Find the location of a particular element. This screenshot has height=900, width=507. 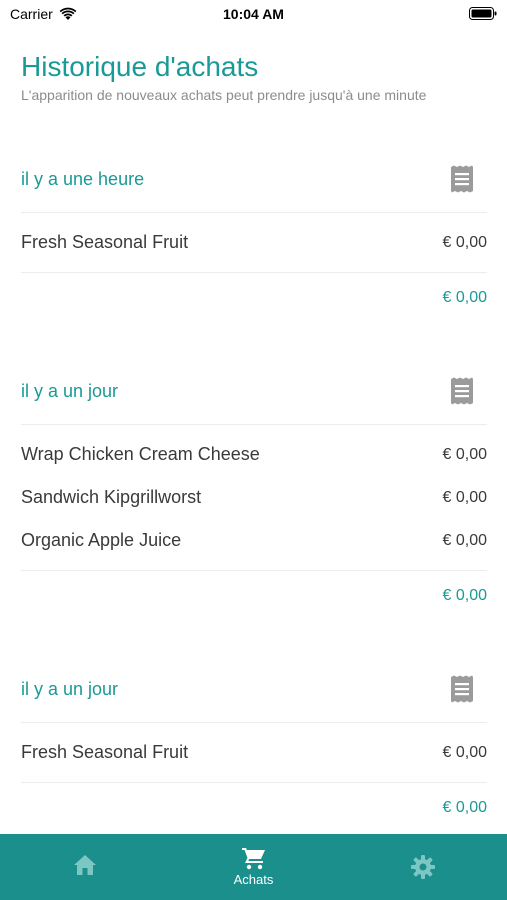

tab-bar: Achats is located at coordinates (253, 867).